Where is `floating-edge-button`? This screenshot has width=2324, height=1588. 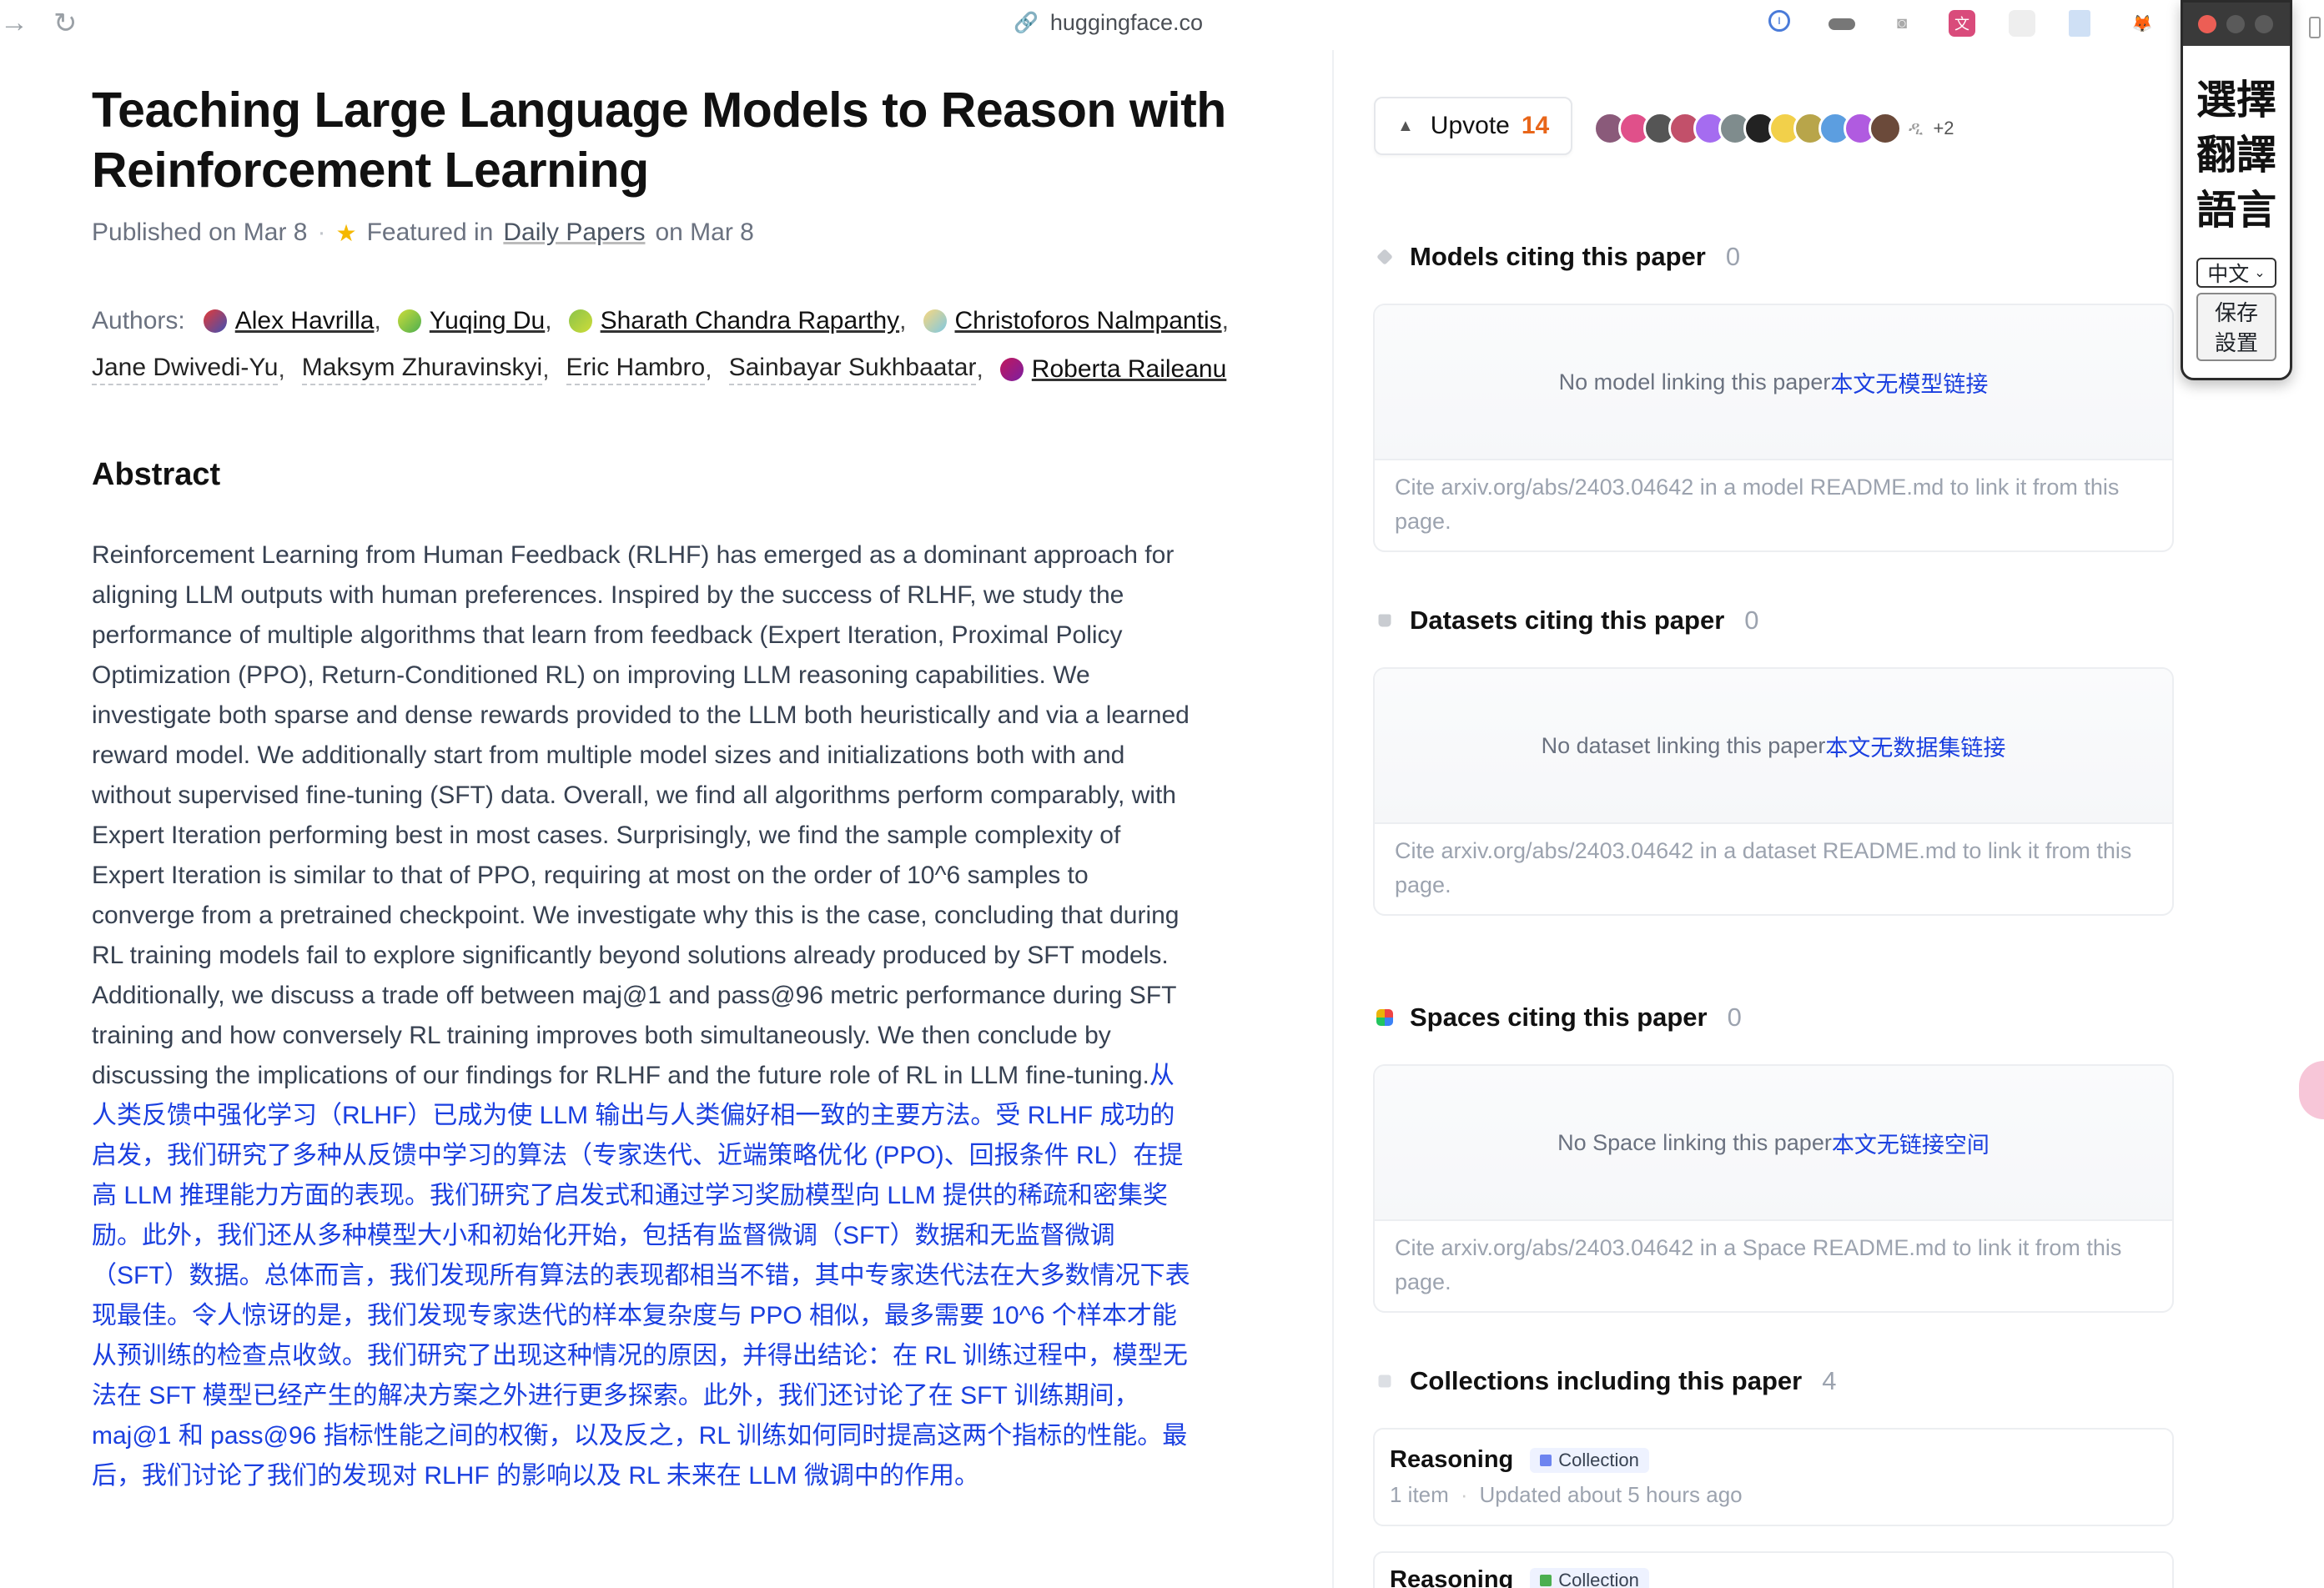 floating-edge-button is located at coordinates (2311, 1090).